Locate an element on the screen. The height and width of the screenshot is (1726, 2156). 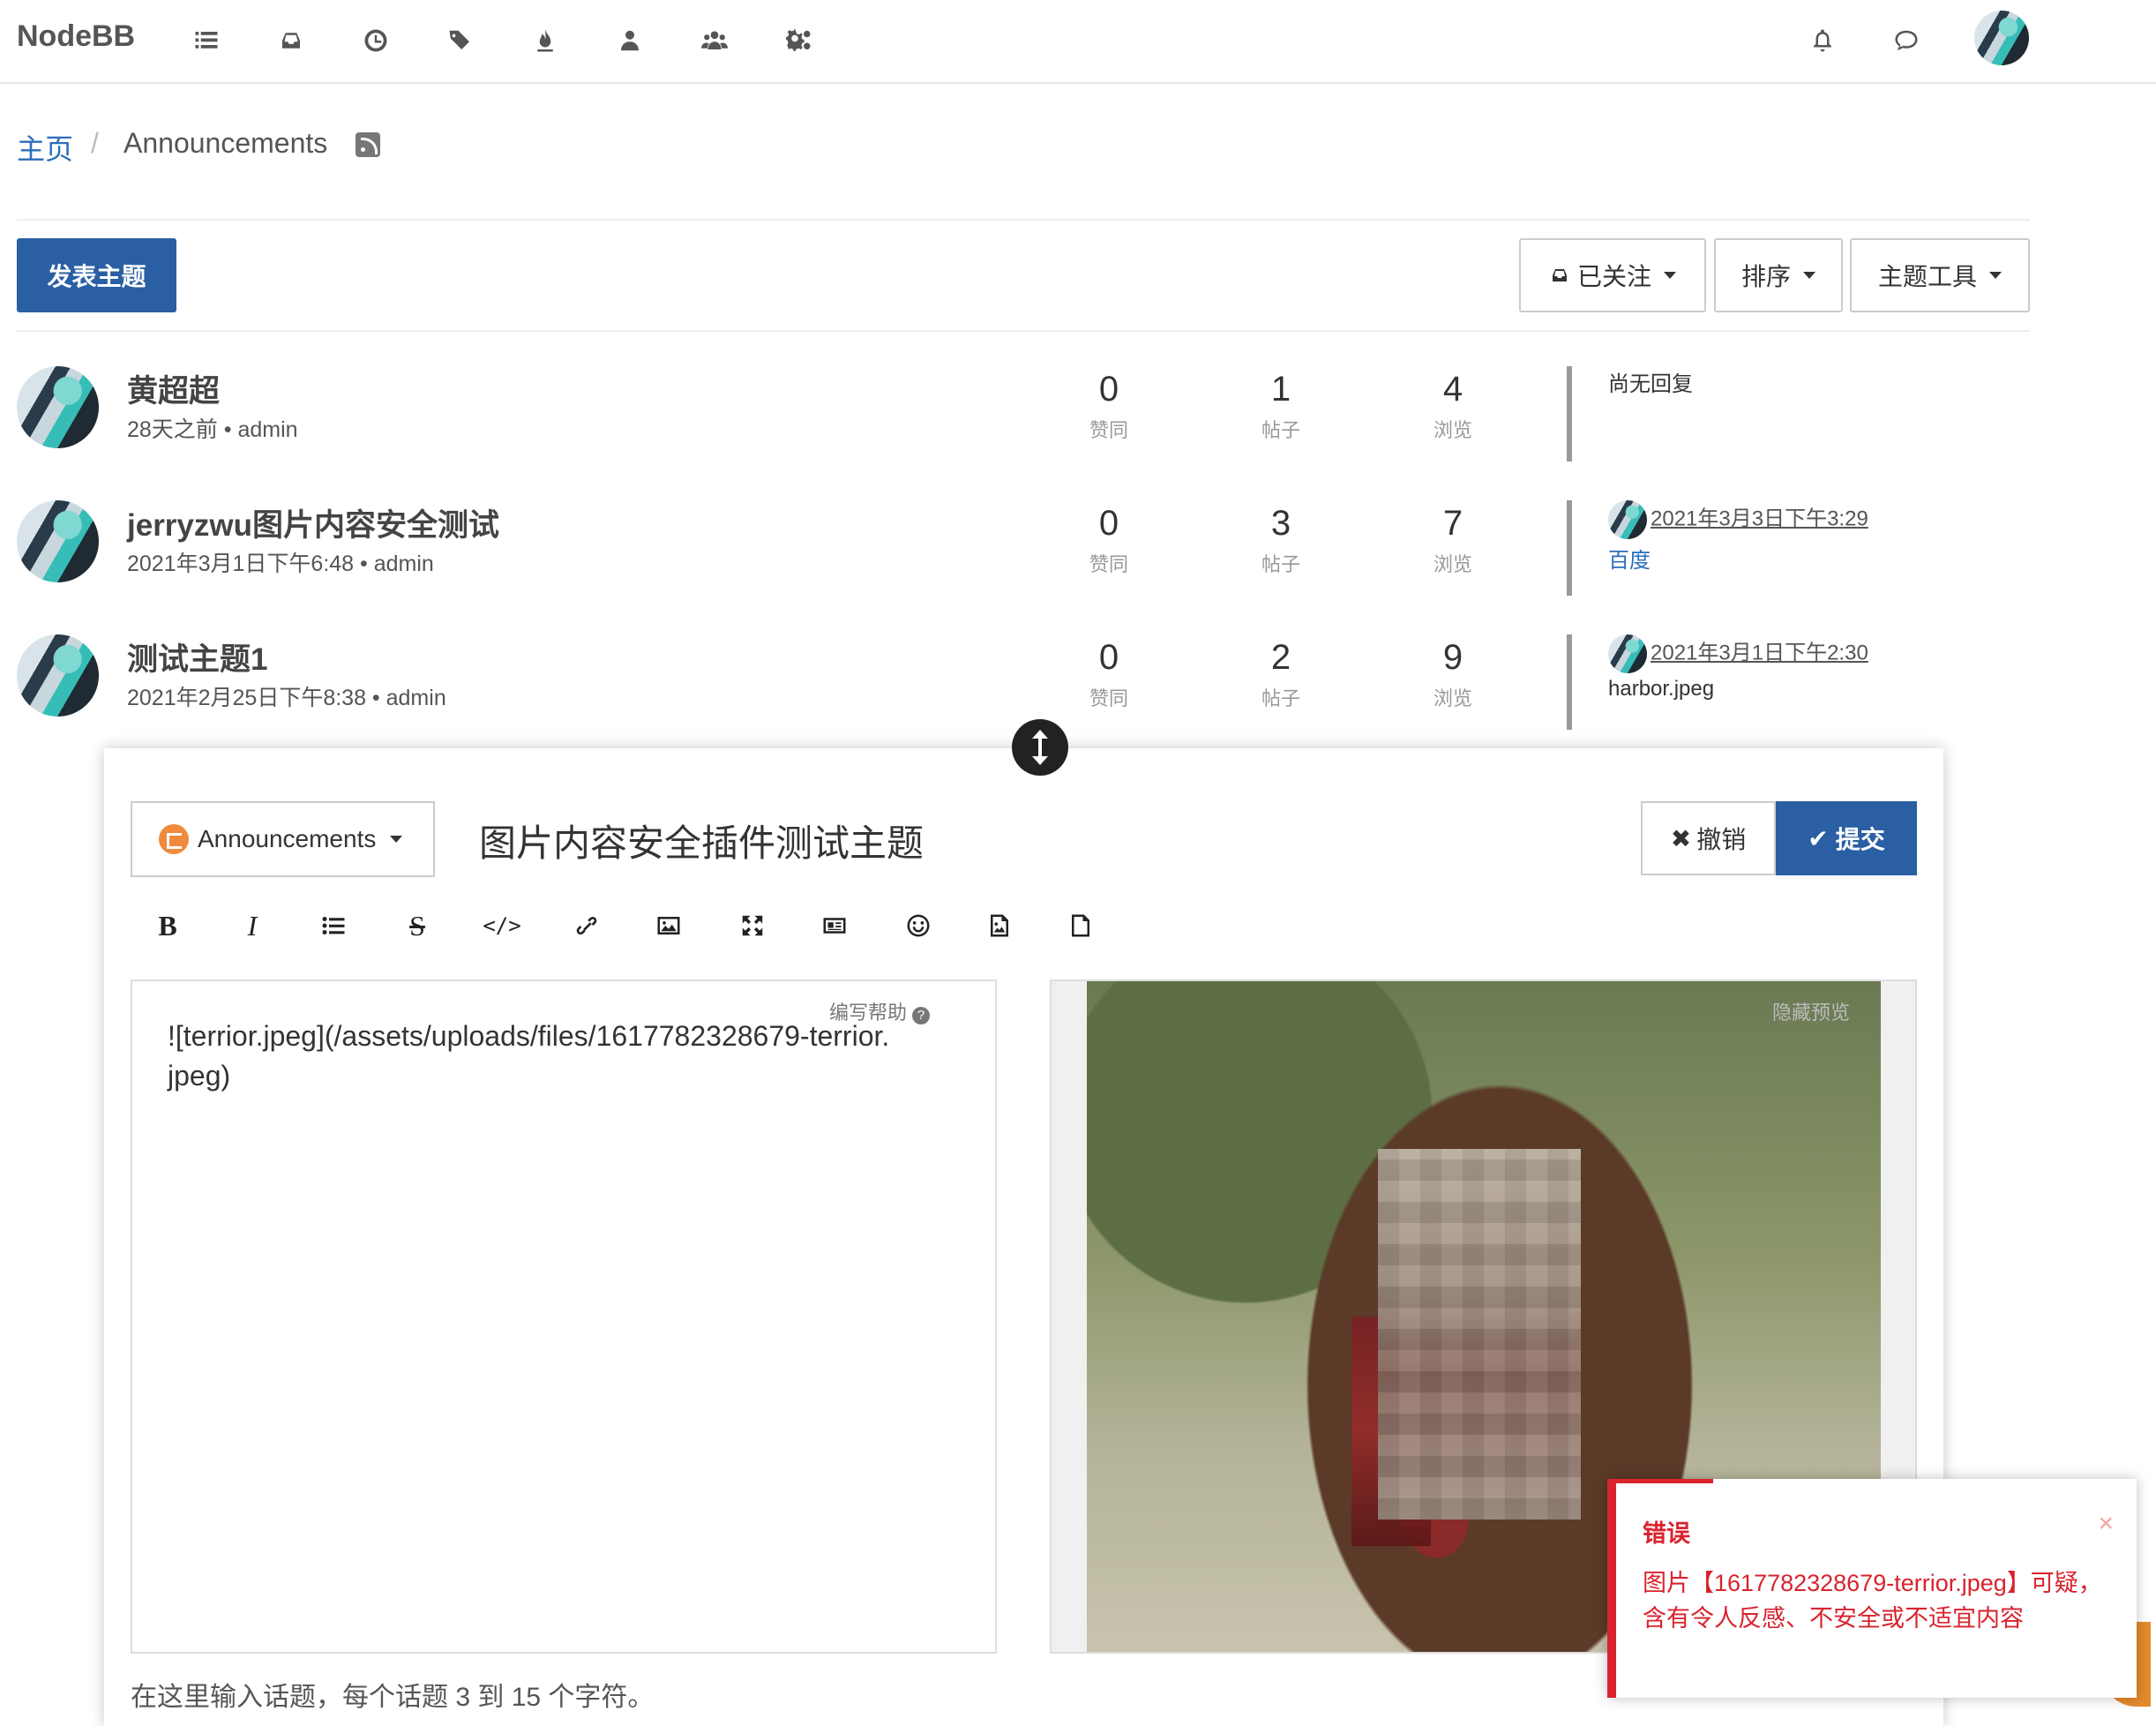
views-count: 7 is located at coordinates (1453, 523).